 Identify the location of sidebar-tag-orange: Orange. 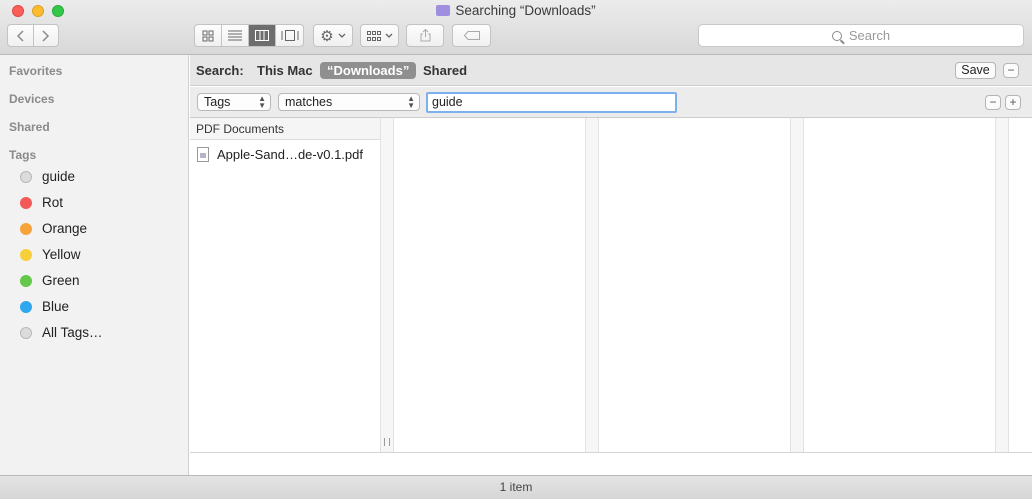
(53, 228).